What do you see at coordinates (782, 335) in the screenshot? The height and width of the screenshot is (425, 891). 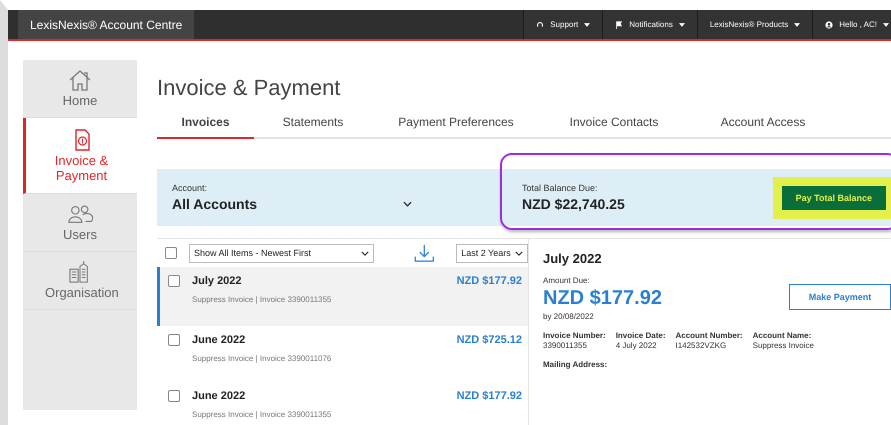 I see `field-label: Account Name:` at bounding box center [782, 335].